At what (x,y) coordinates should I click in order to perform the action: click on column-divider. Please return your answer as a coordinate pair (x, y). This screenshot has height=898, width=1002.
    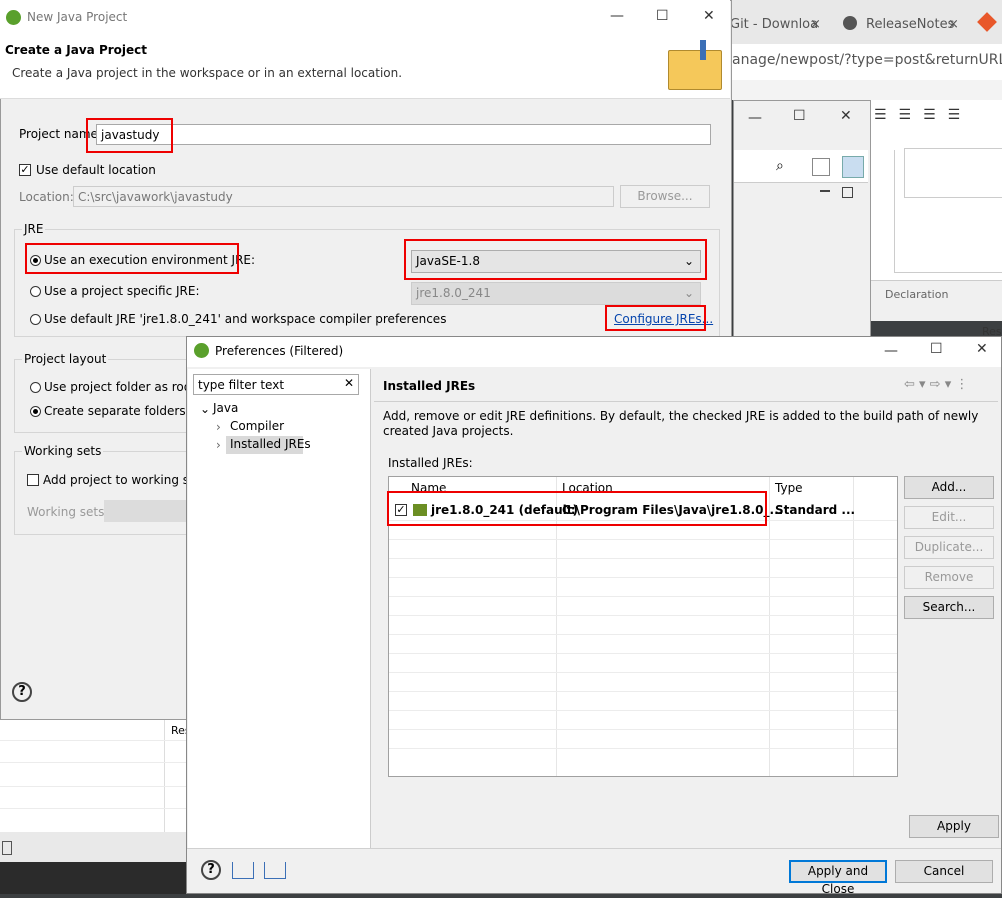
    Looking at the image, I should click on (769, 626).